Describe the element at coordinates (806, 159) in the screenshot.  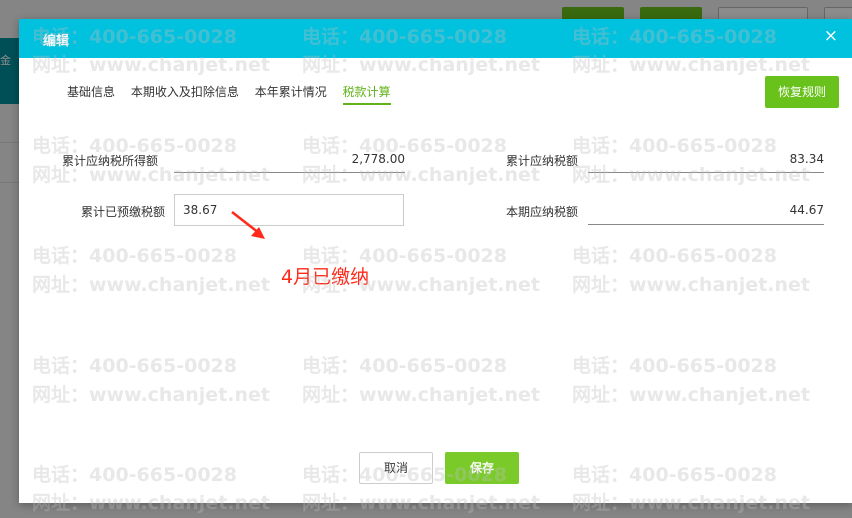
I see `cumulative-tax-payable-value: 83.34` at that location.